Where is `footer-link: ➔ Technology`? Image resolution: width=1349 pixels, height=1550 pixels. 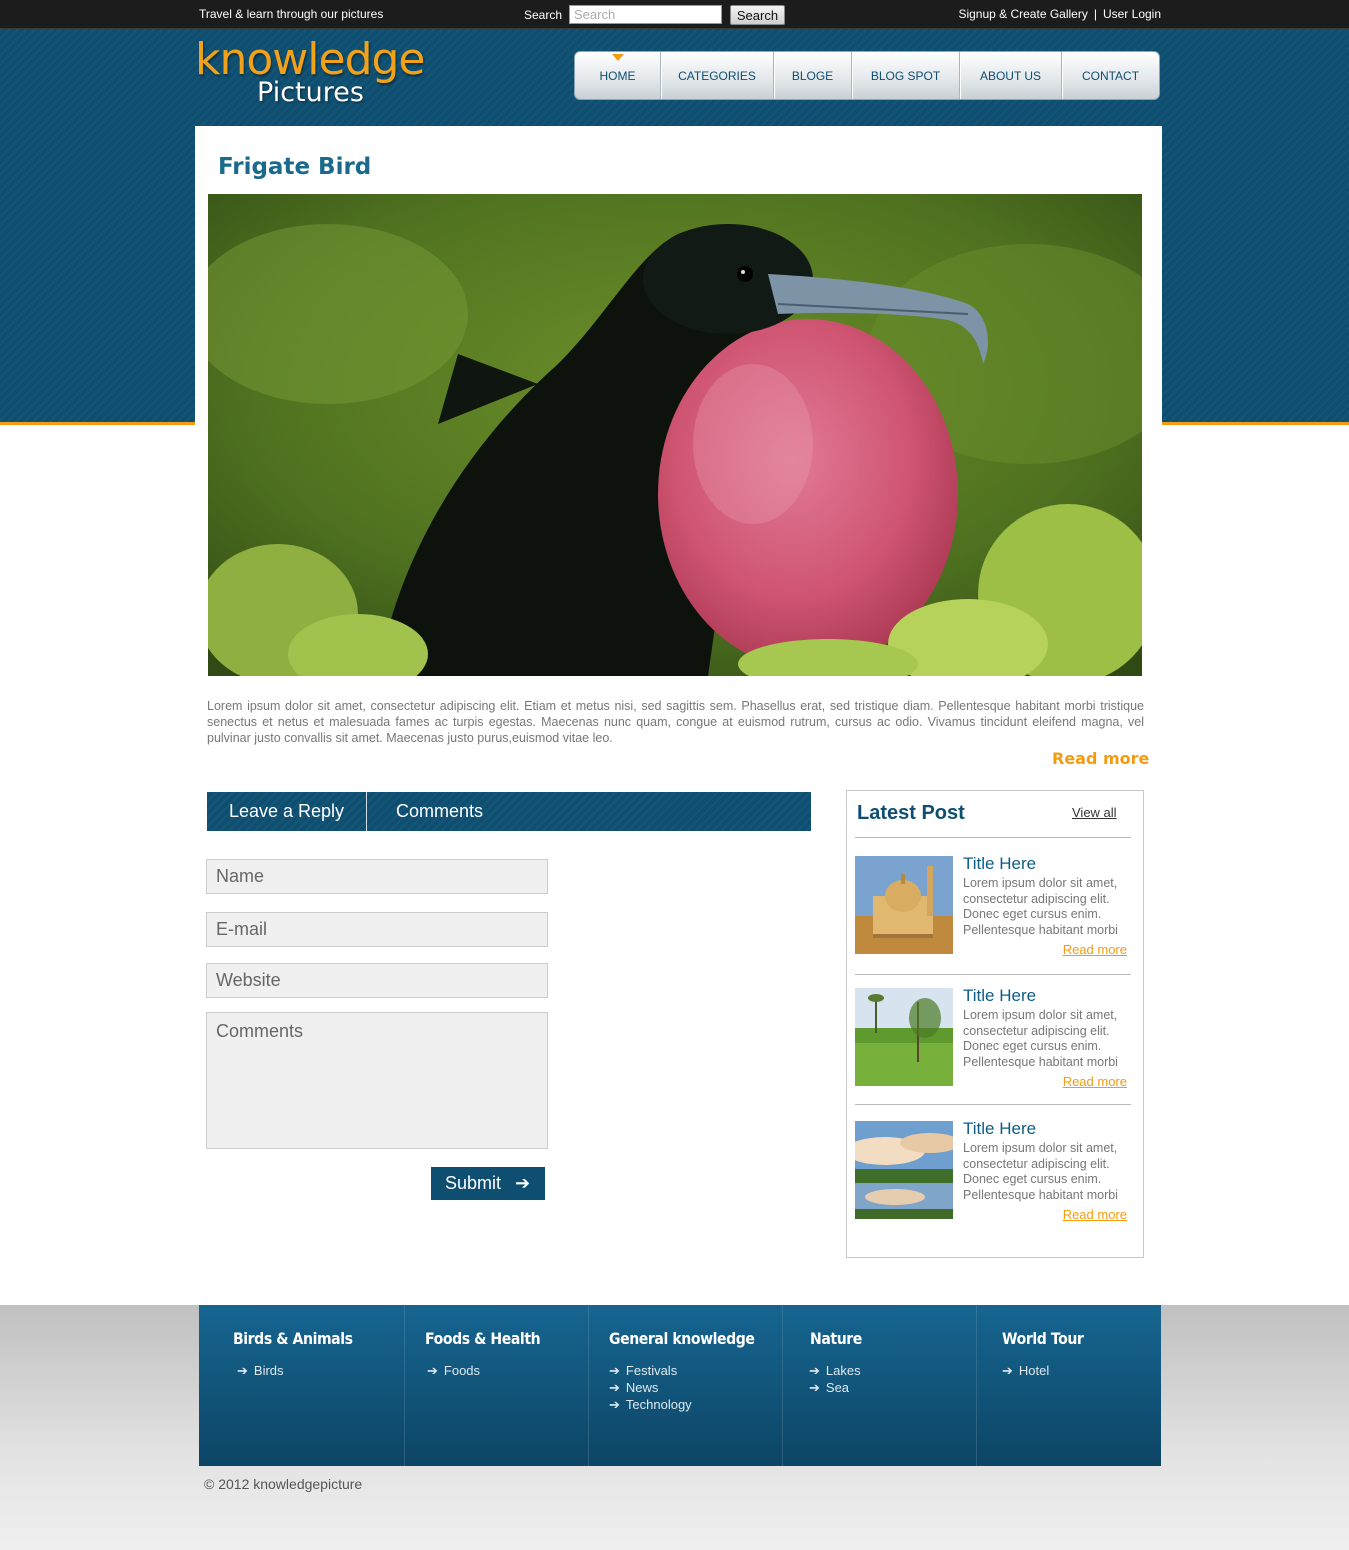
footer-link: ➔ Technology is located at coordinates (650, 1404).